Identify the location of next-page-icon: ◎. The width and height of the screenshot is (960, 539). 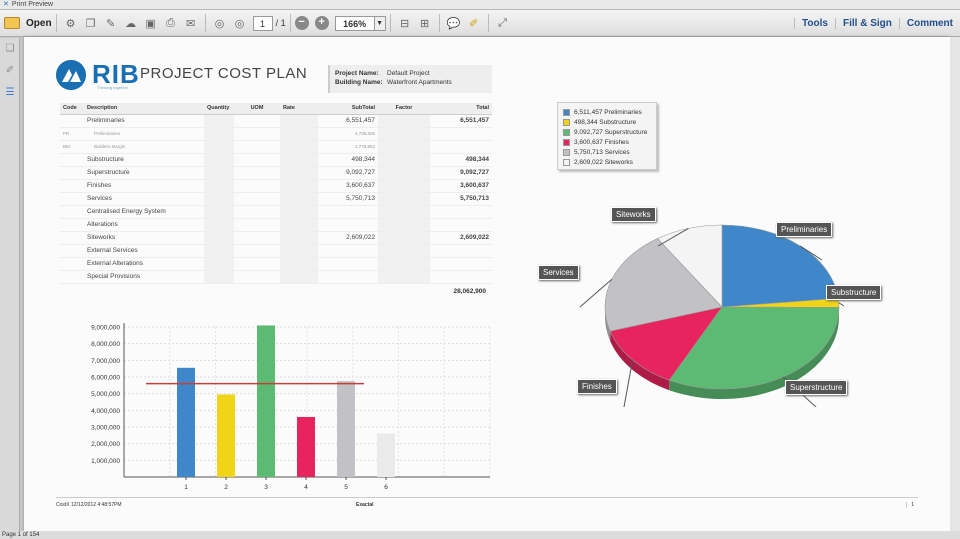
(240, 23).